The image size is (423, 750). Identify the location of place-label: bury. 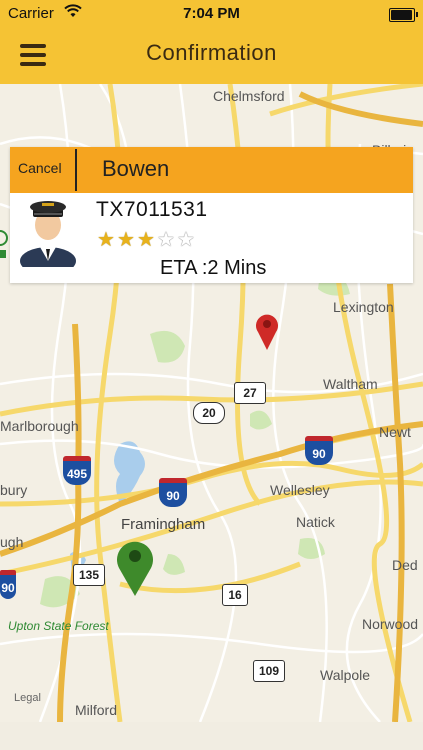
(14, 490).